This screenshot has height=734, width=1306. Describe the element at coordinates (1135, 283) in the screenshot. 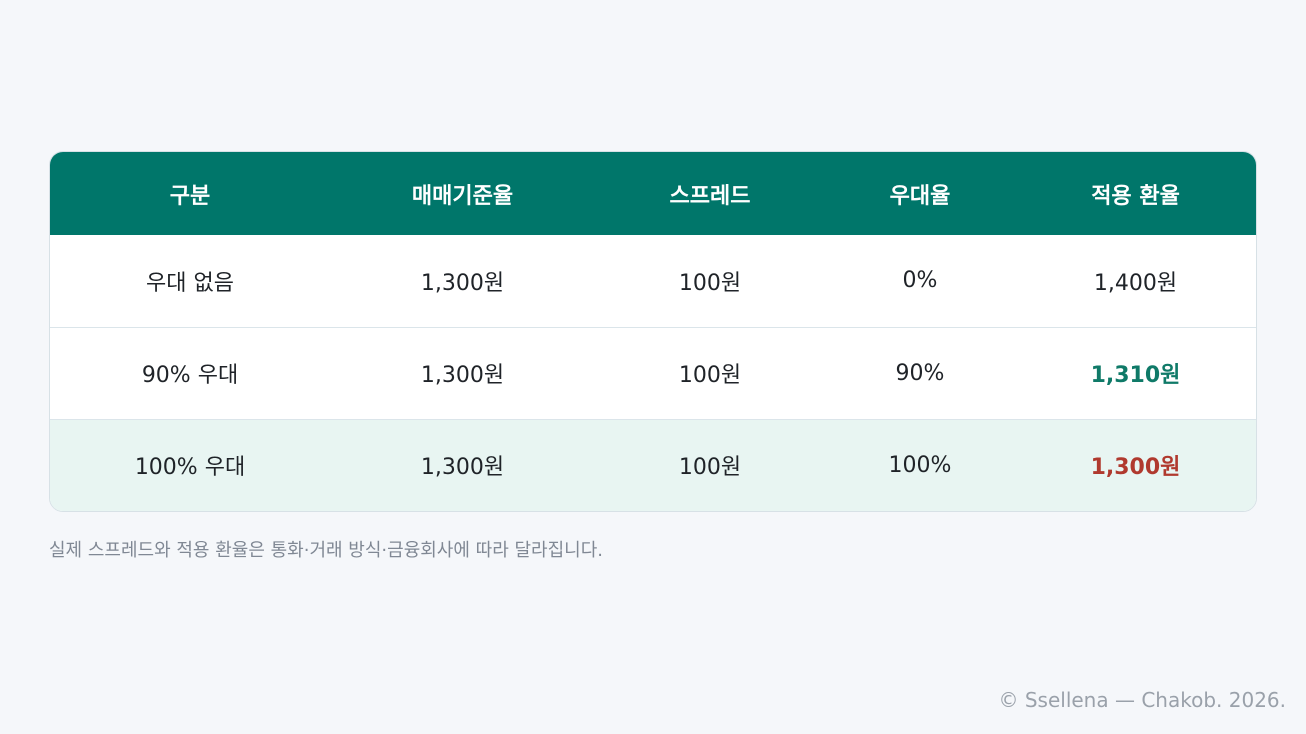

I see `cell-applied-rate: 1,400원` at that location.